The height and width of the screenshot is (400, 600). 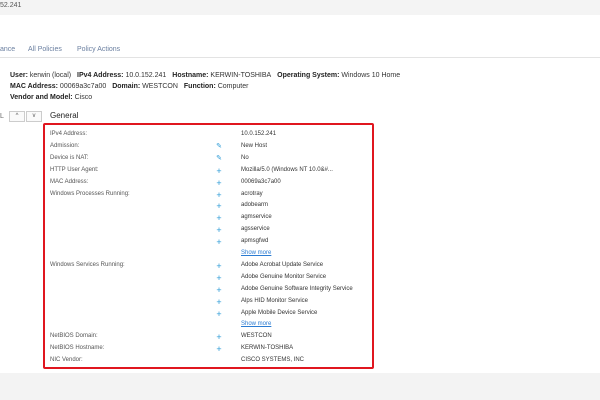 I want to click on property-label: Windows Processes Running:, so click(x=90, y=193).